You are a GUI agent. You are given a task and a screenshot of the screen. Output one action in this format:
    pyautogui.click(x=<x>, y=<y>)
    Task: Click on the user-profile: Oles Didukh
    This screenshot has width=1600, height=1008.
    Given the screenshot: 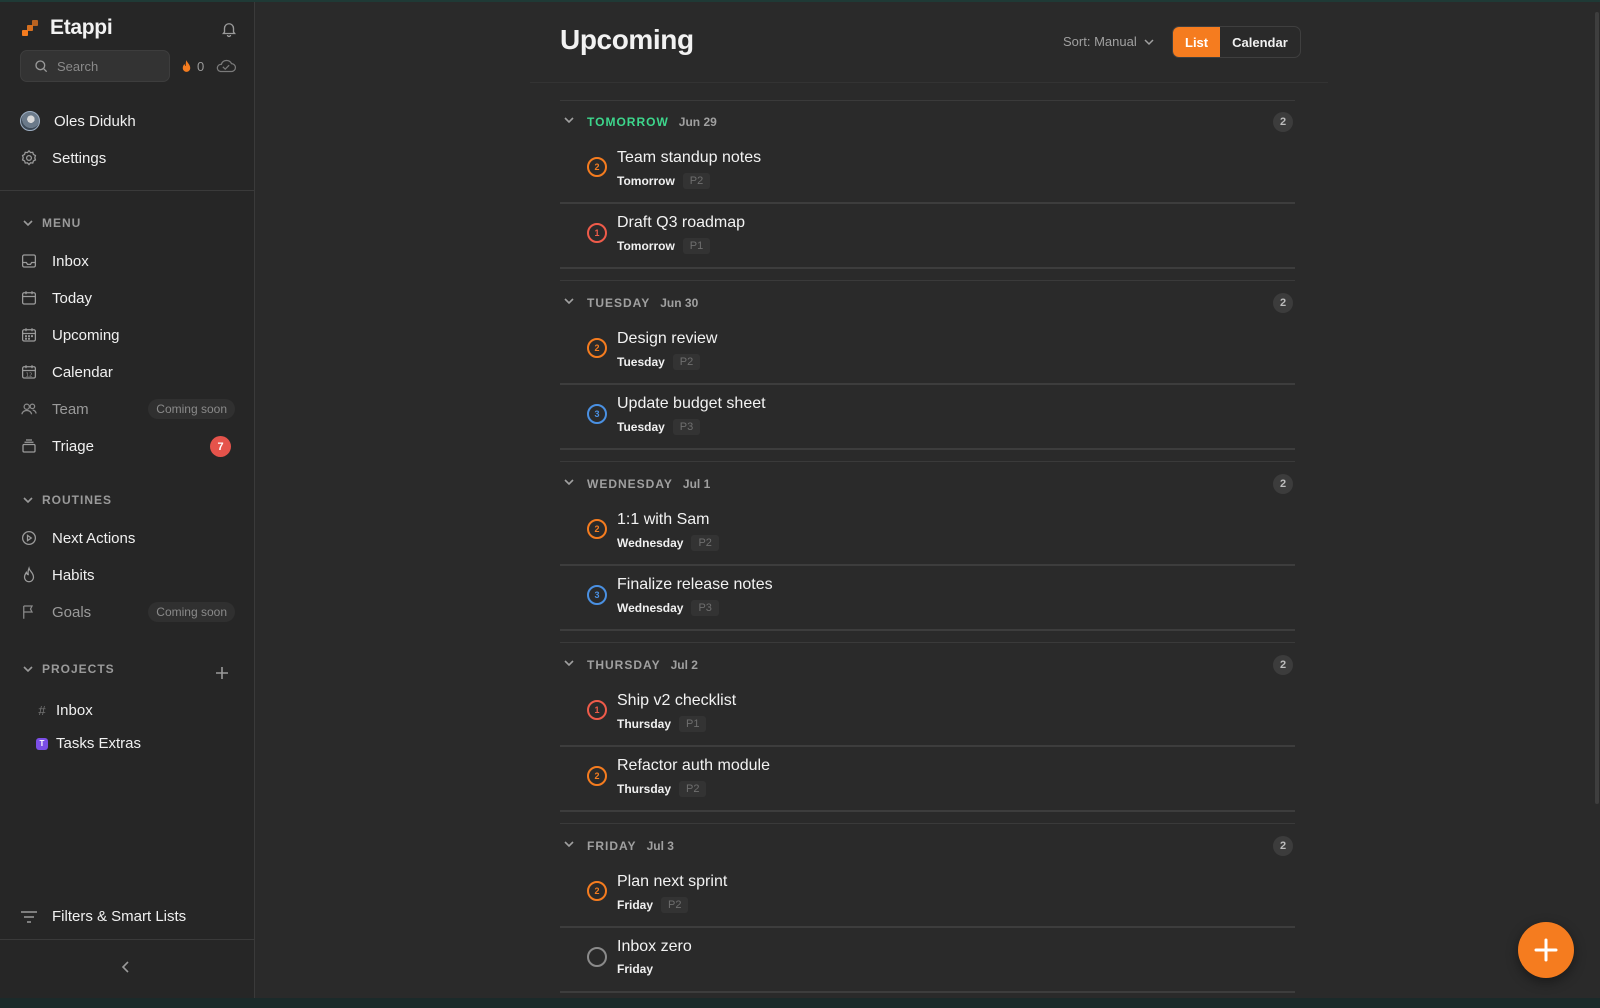 What is the action you would take?
    pyautogui.click(x=127, y=121)
    